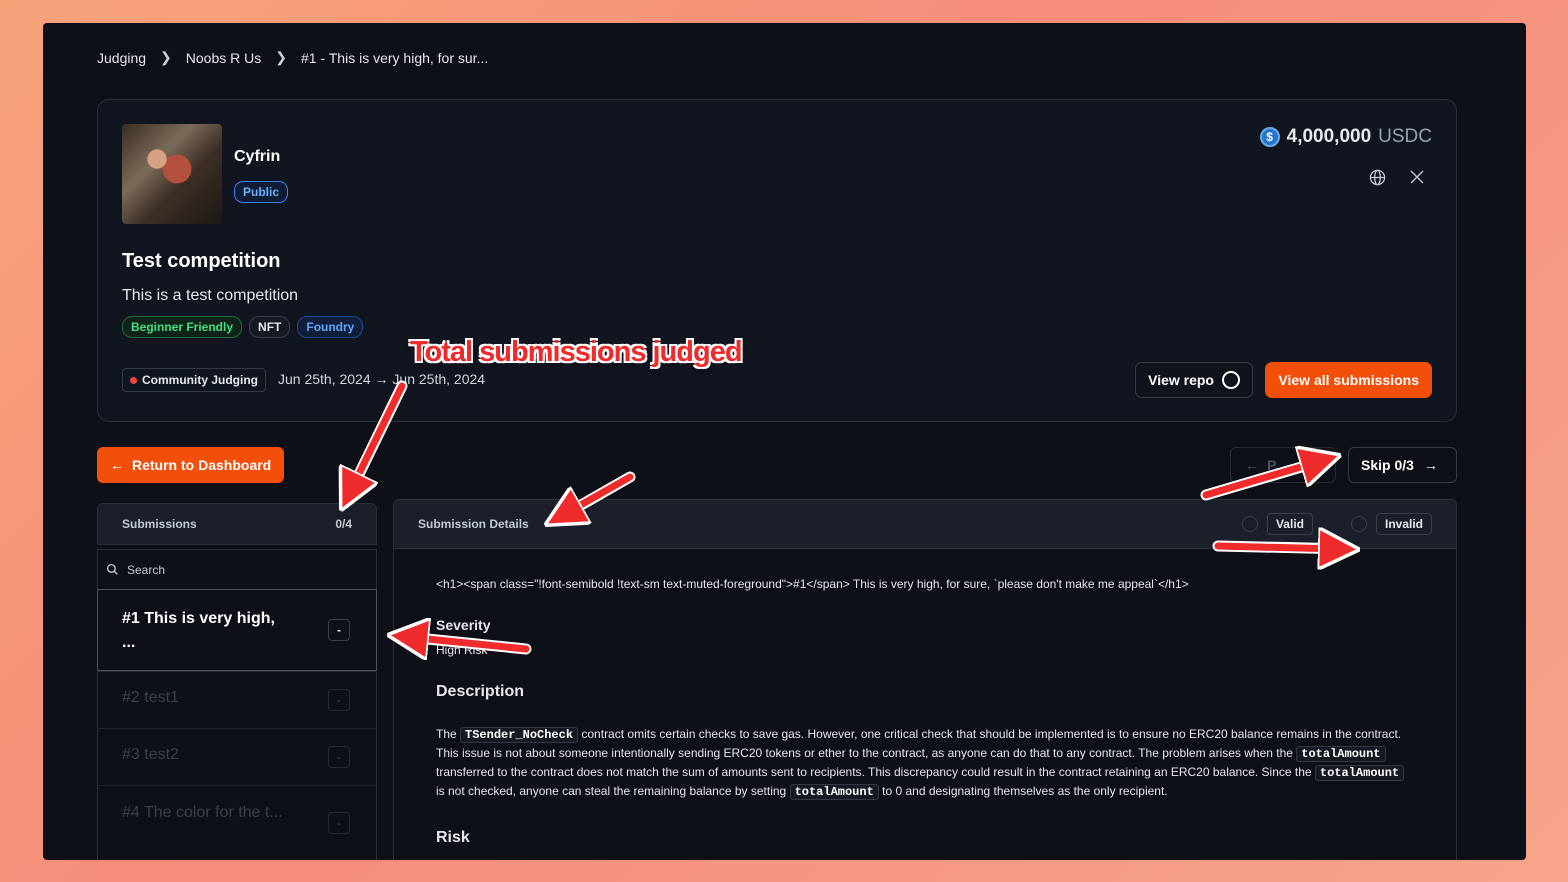 The image size is (1568, 882). What do you see at coordinates (382, 379) in the screenshot?
I see `competition-dates: Jun 25th, 2024 → Jun 25th, 2024` at bounding box center [382, 379].